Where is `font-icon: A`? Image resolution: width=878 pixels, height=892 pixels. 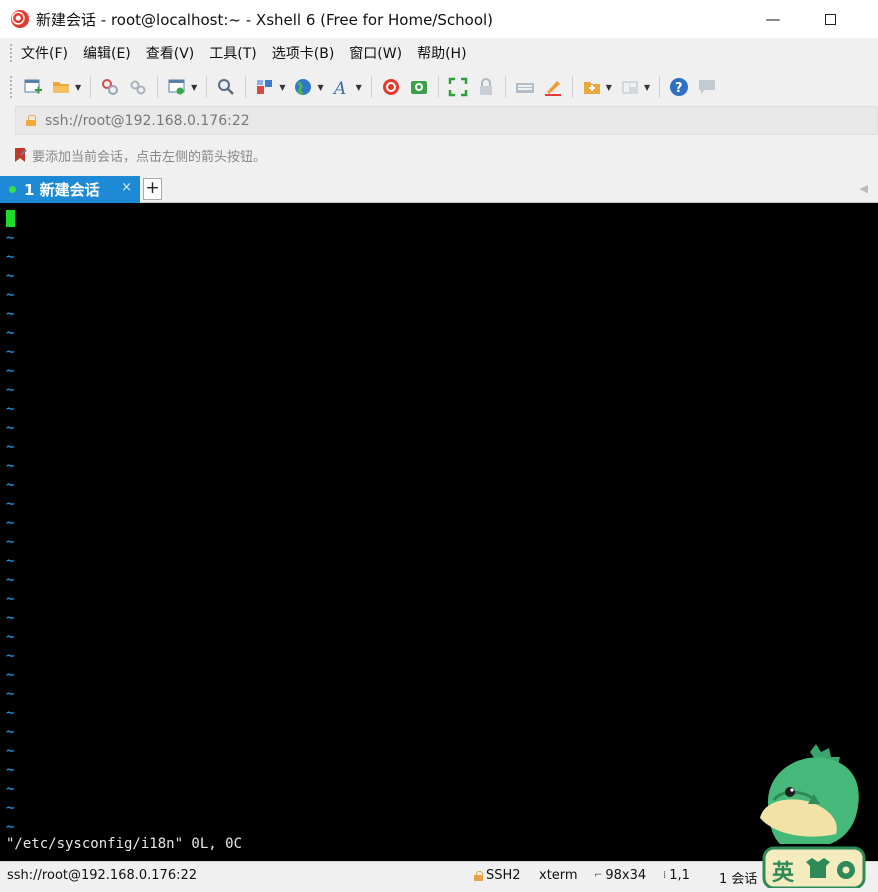 font-icon: A is located at coordinates (342, 87).